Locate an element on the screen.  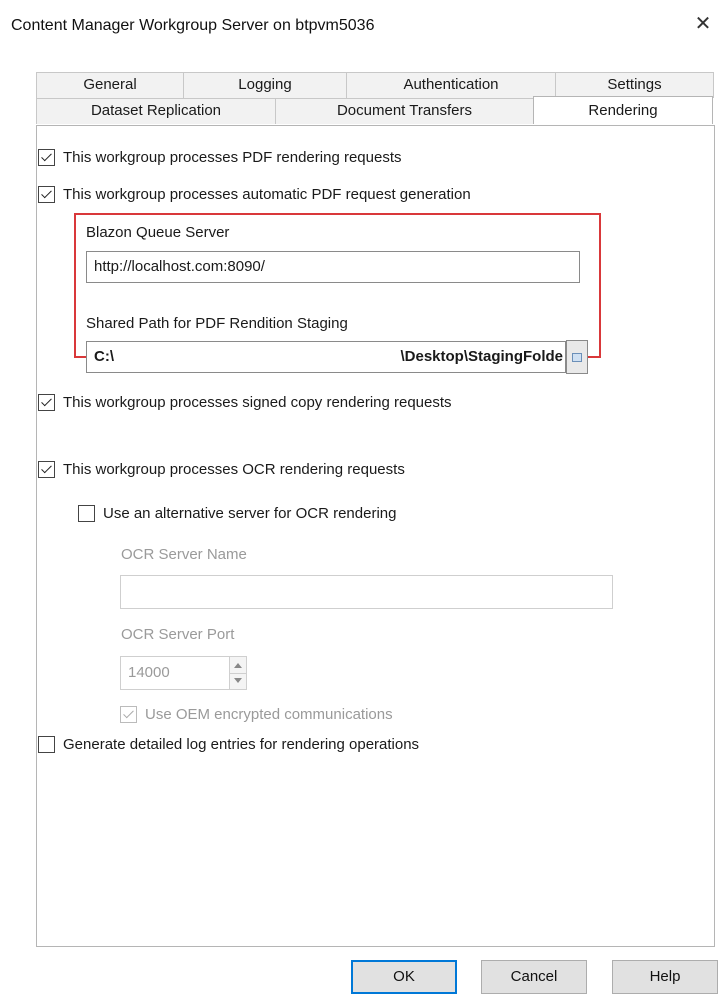
spin-divider is located at coordinates (238, 673).